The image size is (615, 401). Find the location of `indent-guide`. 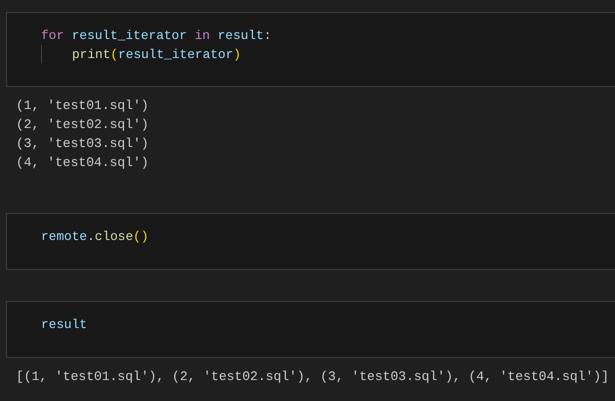

indent-guide is located at coordinates (41, 54).